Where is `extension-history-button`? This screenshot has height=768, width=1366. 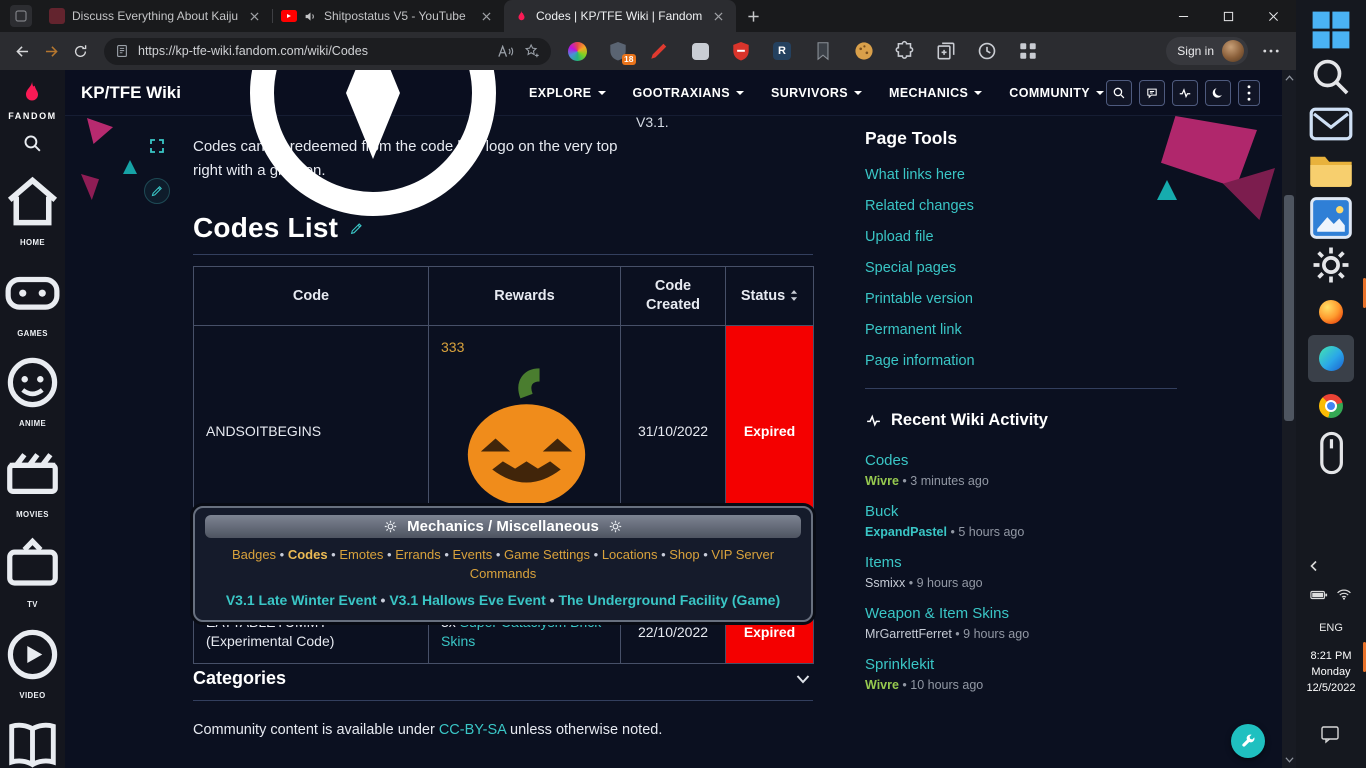
extension-history-button is located at coordinates (987, 51).